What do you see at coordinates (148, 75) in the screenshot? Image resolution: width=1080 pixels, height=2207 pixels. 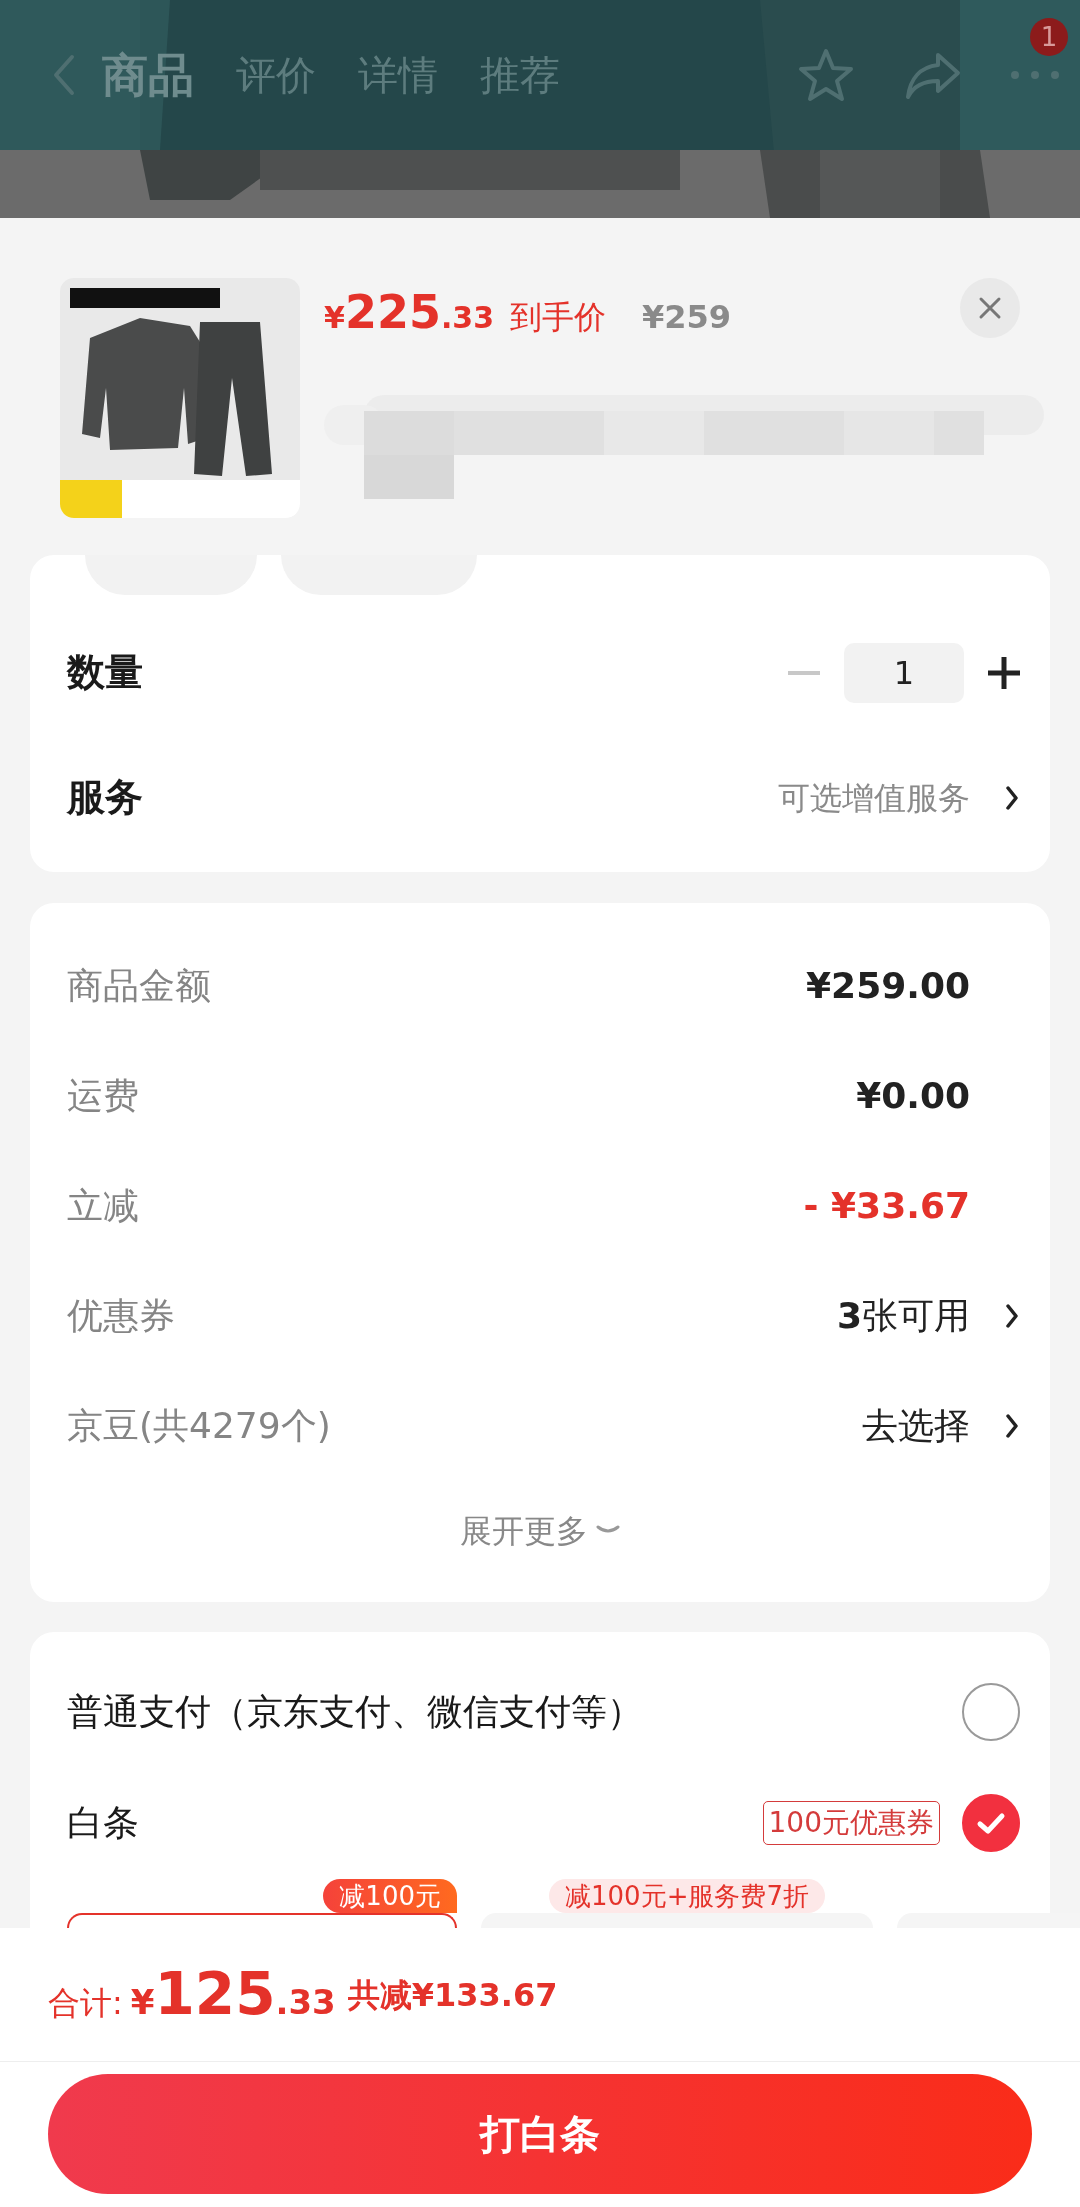 I see `nav-tab: 商品` at bounding box center [148, 75].